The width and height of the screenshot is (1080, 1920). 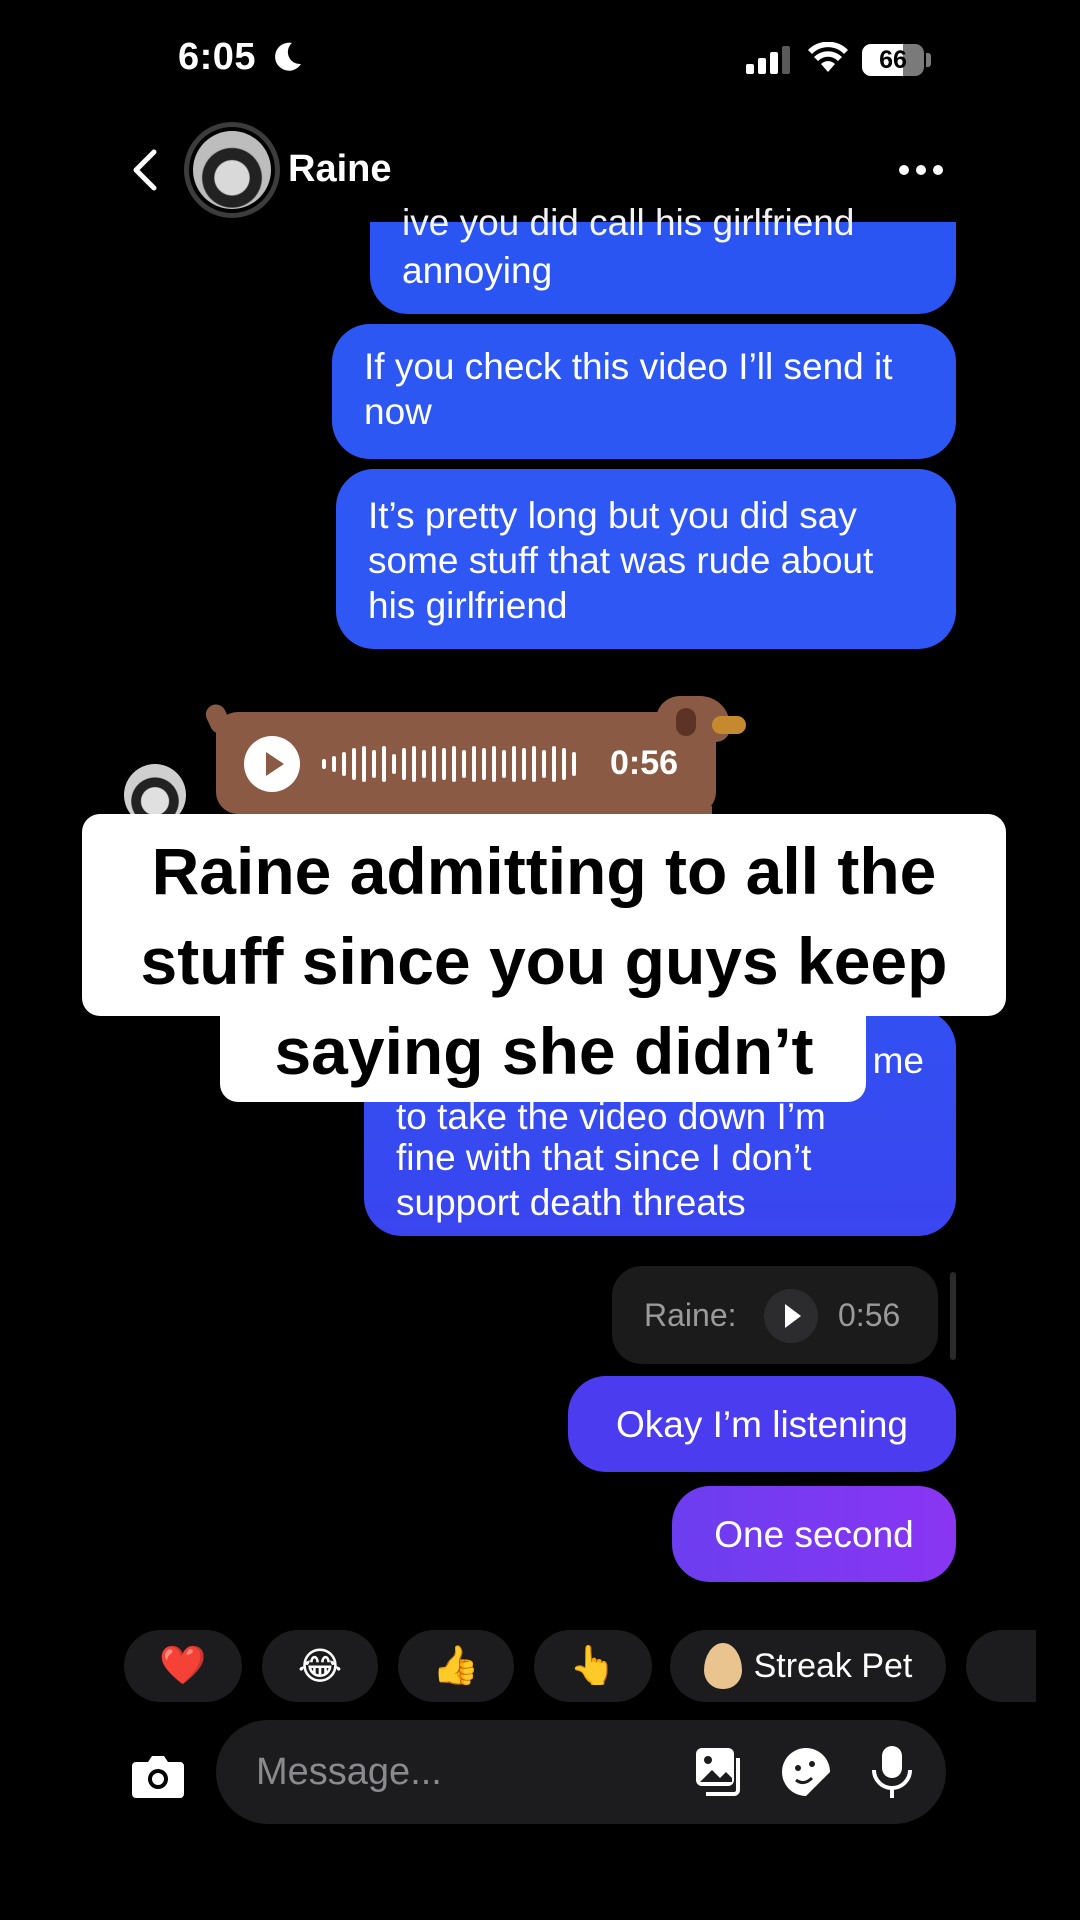 What do you see at coordinates (928, 60) in the screenshot?
I see `battery-nub` at bounding box center [928, 60].